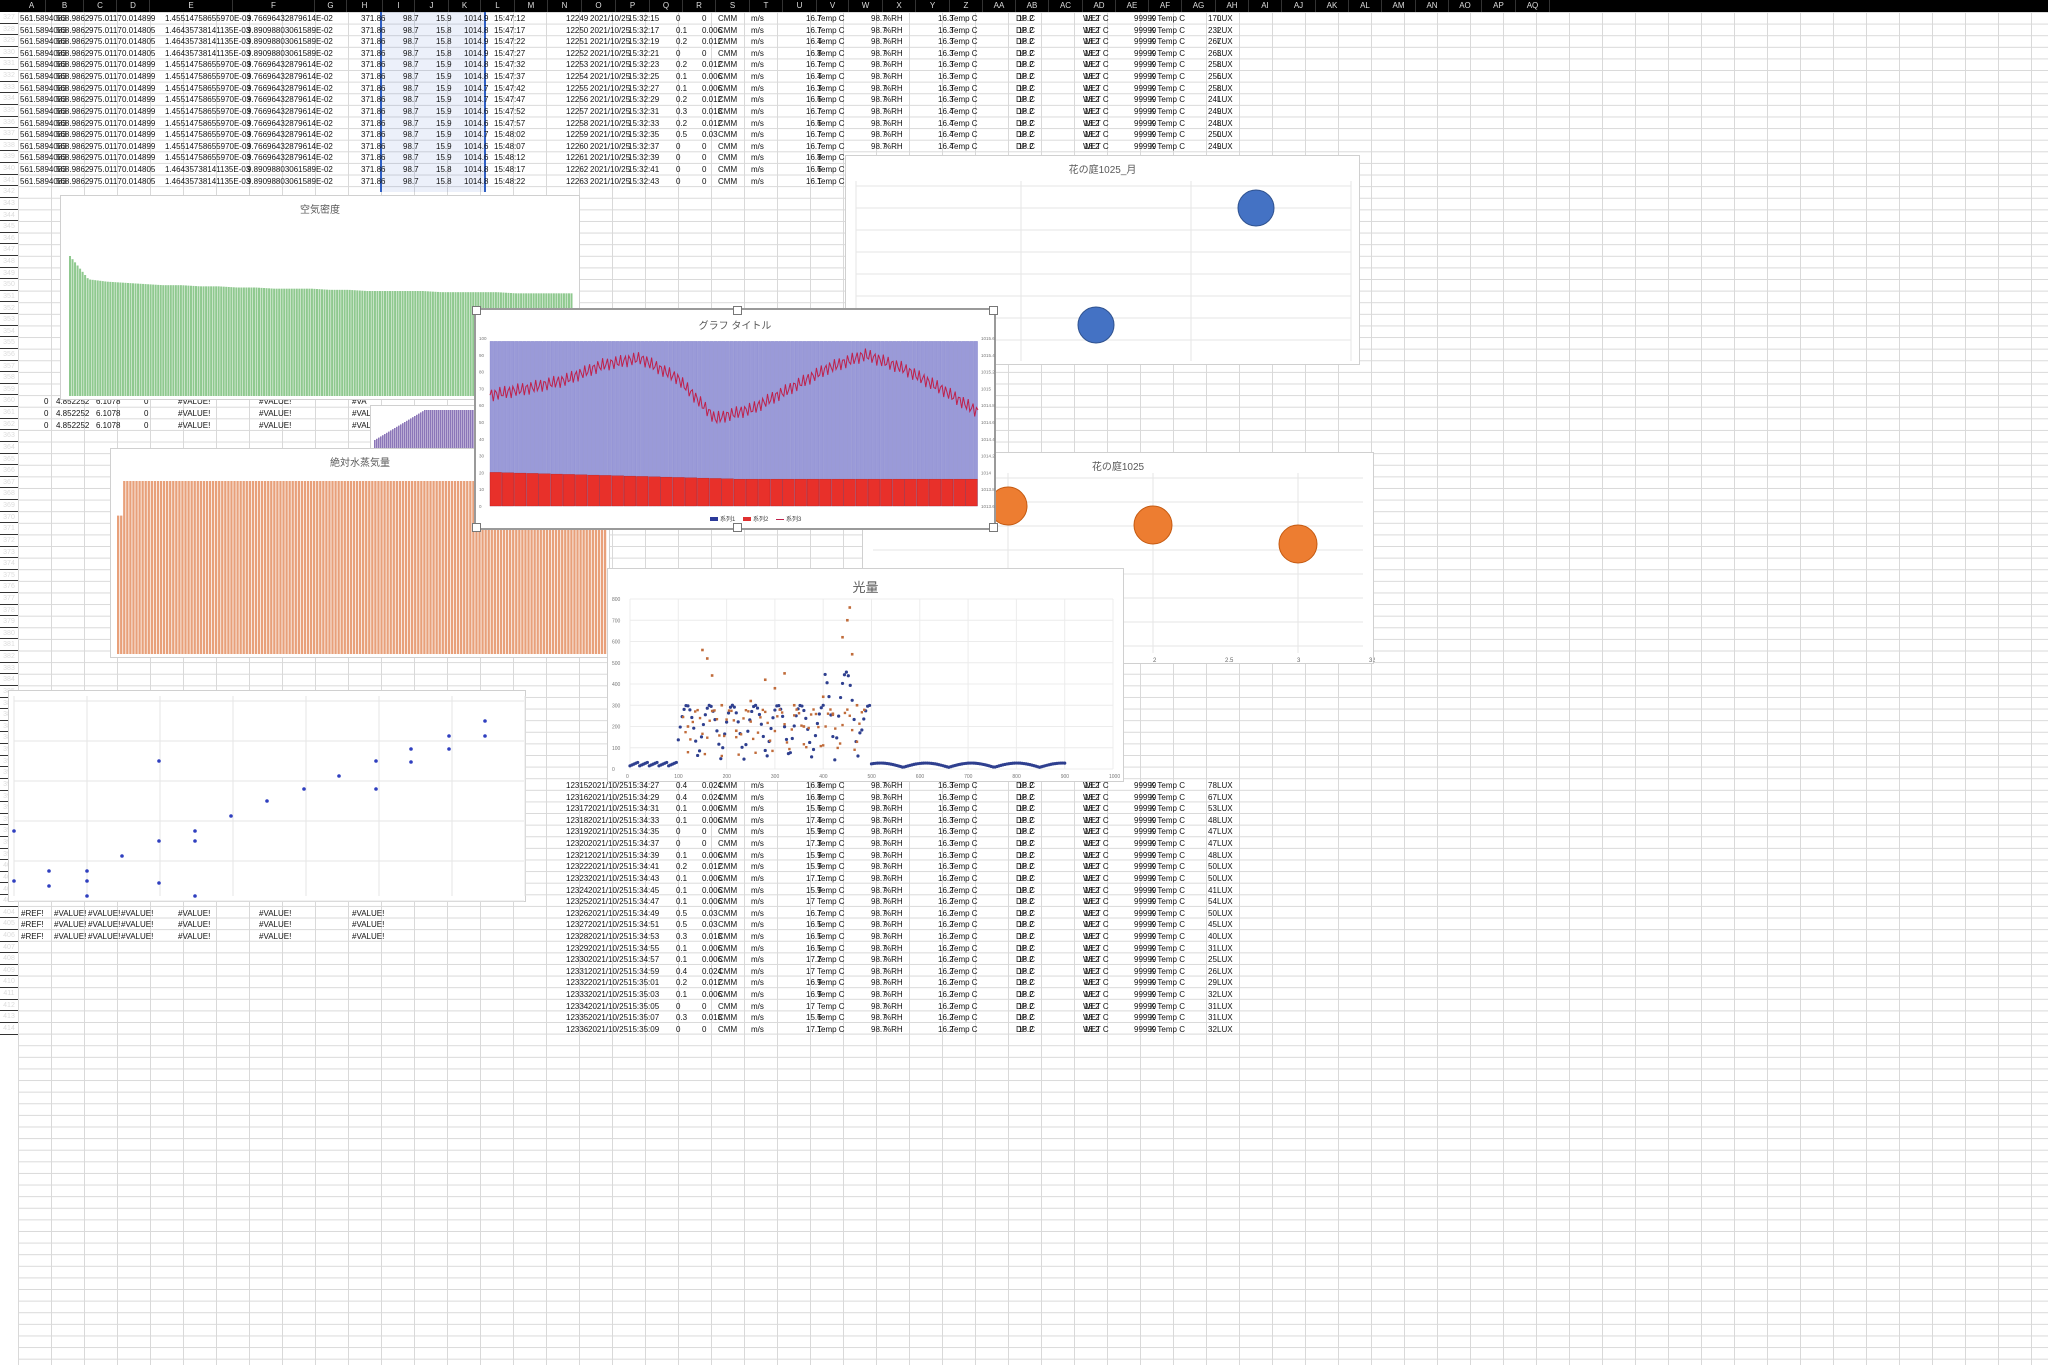  Describe the element at coordinates (643, 831) in the screenshot. I see `cell-value: 15:34:35` at that location.